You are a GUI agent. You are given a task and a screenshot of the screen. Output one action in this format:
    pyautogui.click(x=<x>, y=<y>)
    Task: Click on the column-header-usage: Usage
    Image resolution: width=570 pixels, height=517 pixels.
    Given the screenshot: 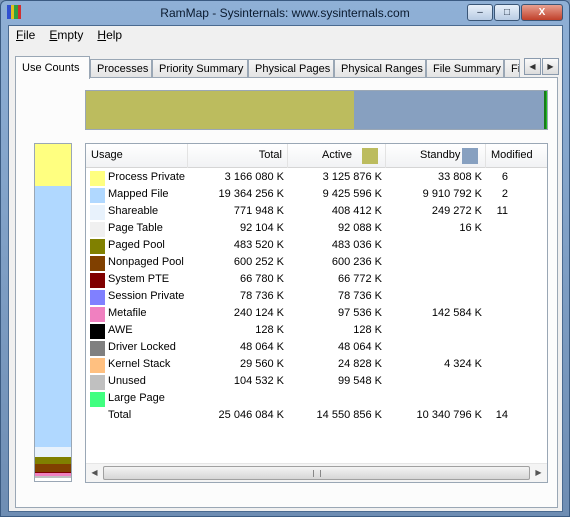 What is the action you would take?
    pyautogui.click(x=137, y=156)
    